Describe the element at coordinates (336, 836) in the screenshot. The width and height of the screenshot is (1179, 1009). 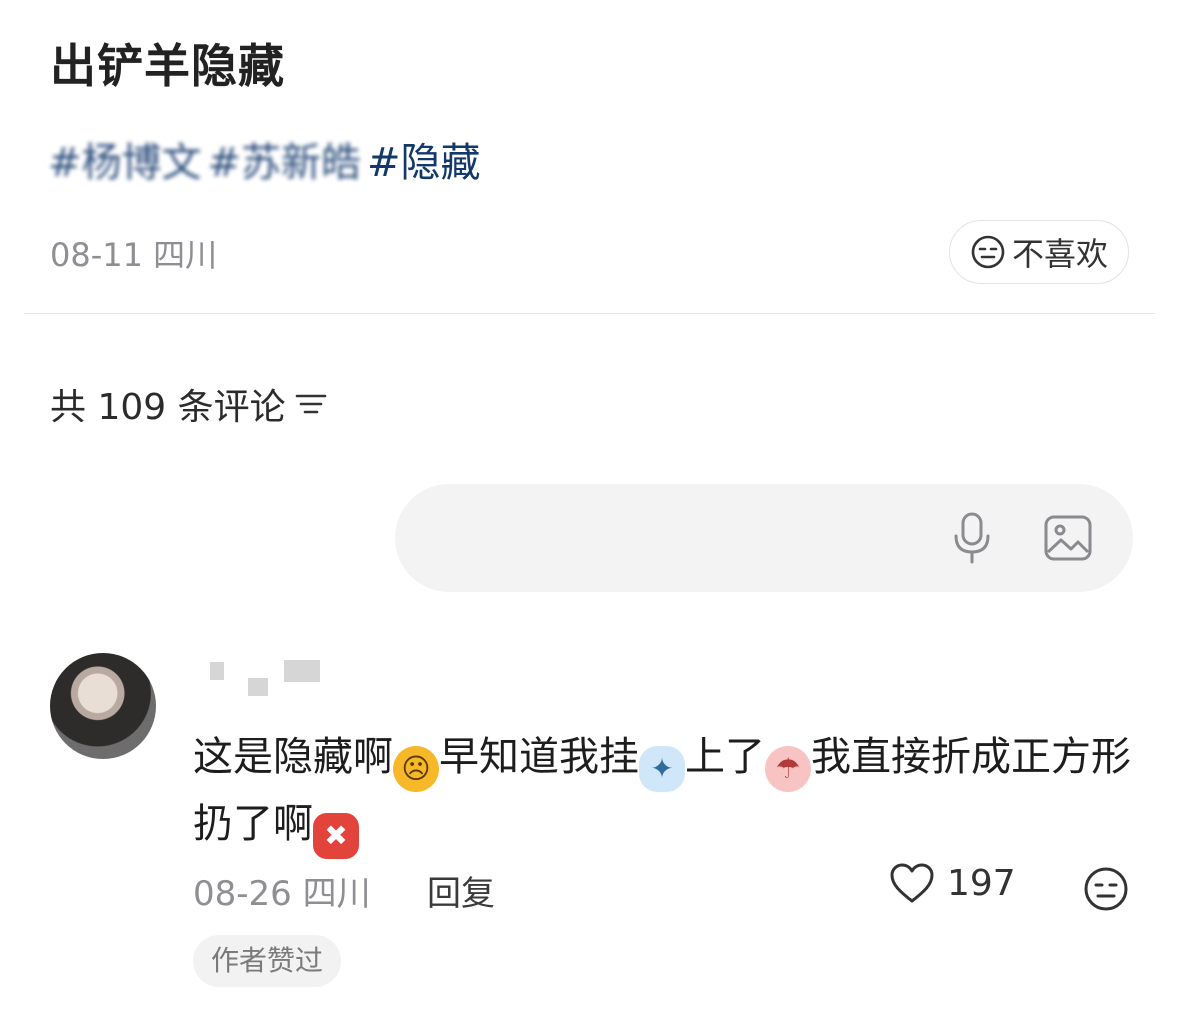
I see `angry-face-emoji-icon: ✖` at that location.